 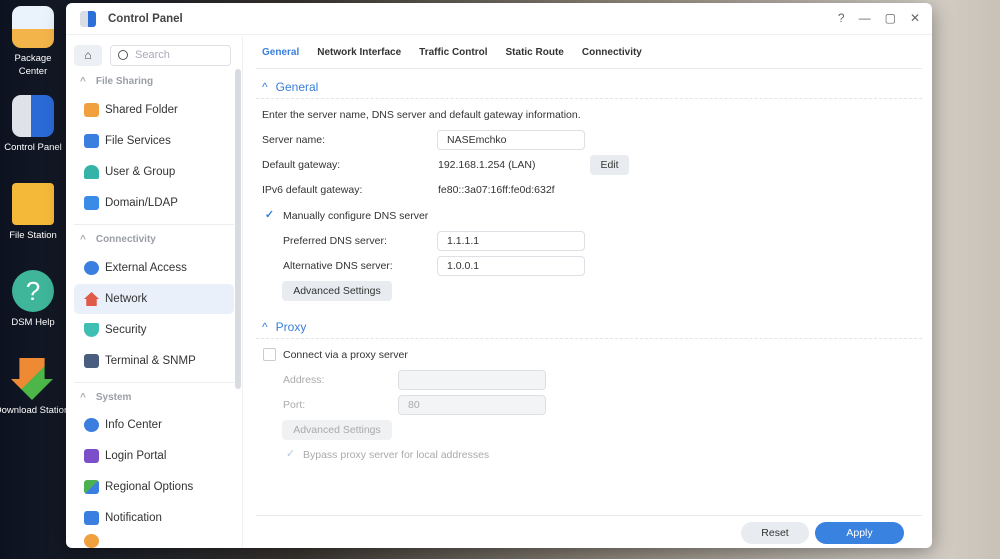 What do you see at coordinates (359, 52) in the screenshot?
I see `tab-network-interface: Network Interface` at bounding box center [359, 52].